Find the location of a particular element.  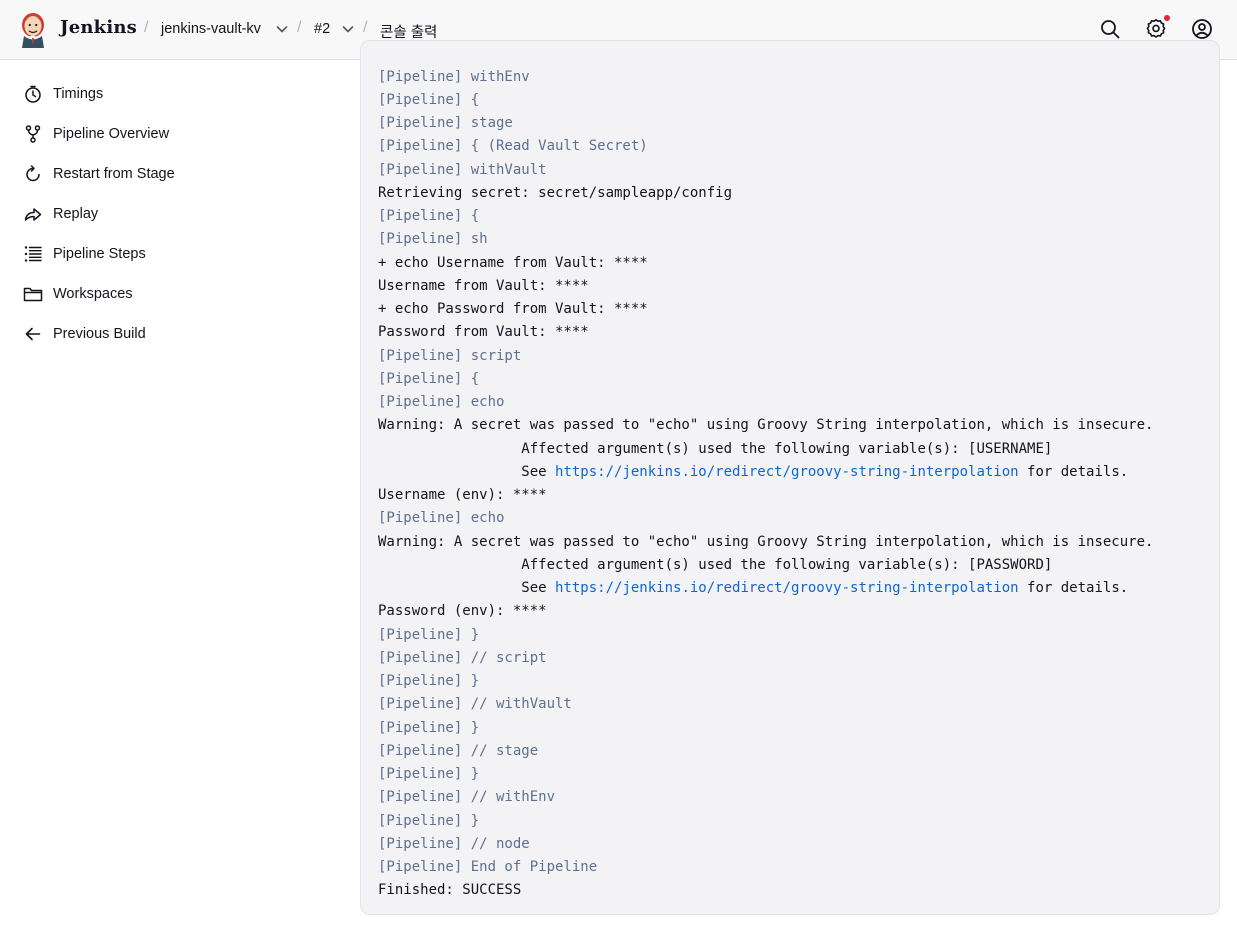

console-output-line: Password from Vault: **** is located at coordinates (765, 332).